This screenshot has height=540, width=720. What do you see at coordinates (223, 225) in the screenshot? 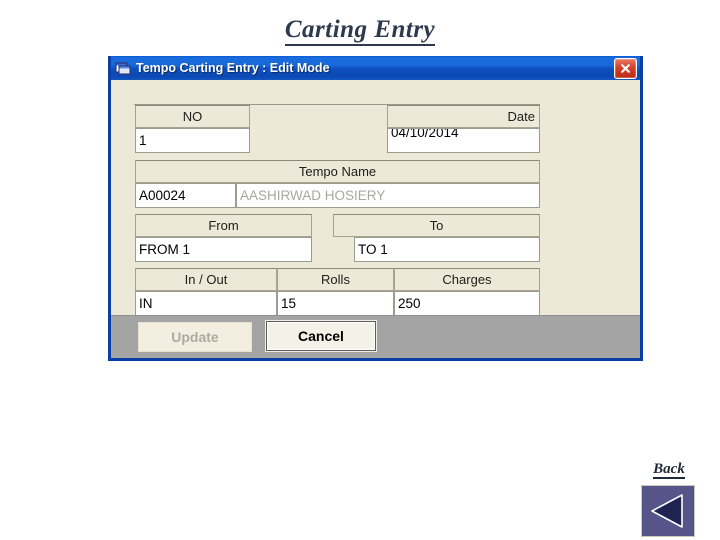
I see `from-label: From` at bounding box center [223, 225].